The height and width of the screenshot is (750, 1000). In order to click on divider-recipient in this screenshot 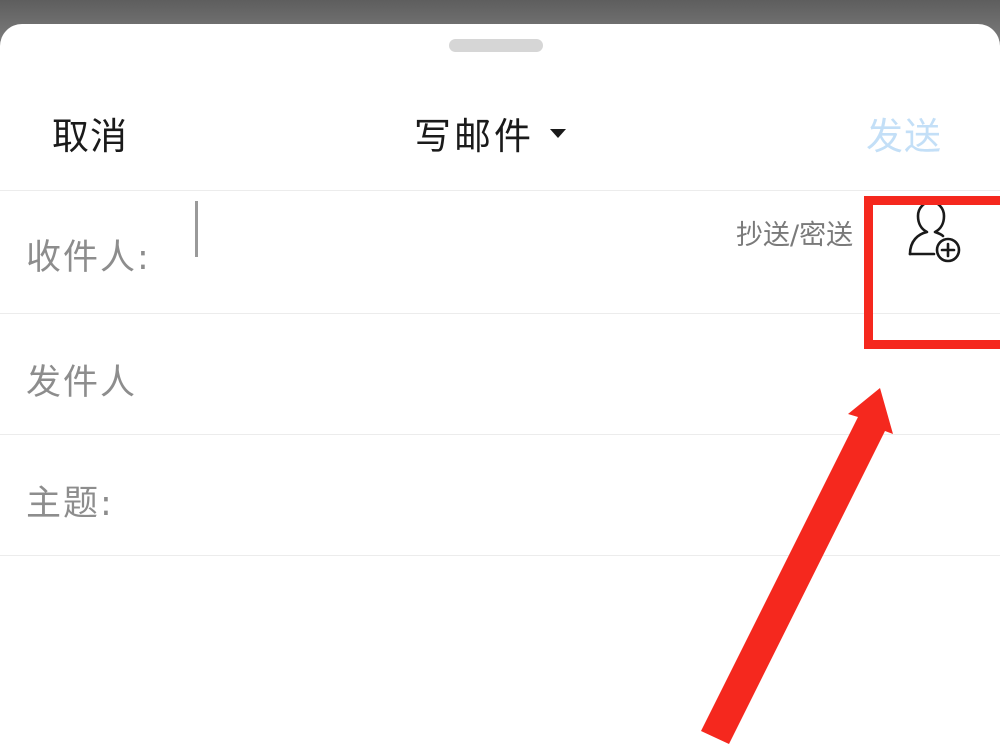, I will do `click(500, 313)`.